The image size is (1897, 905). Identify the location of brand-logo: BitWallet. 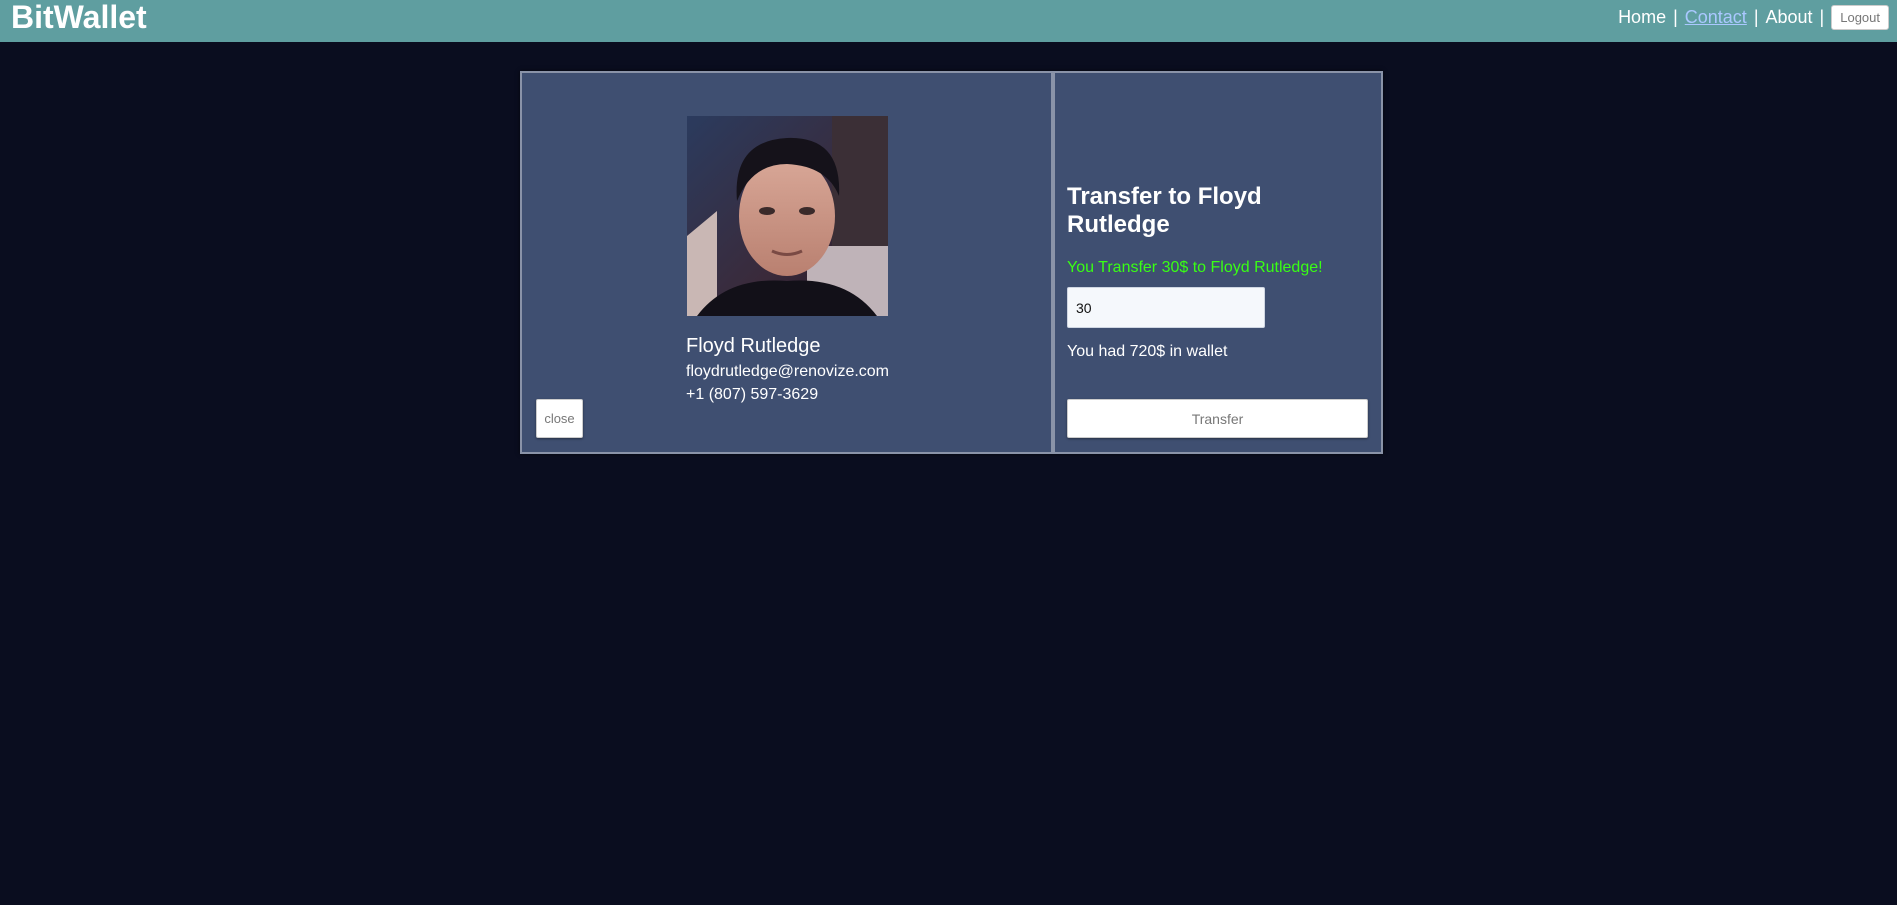
(79, 17).